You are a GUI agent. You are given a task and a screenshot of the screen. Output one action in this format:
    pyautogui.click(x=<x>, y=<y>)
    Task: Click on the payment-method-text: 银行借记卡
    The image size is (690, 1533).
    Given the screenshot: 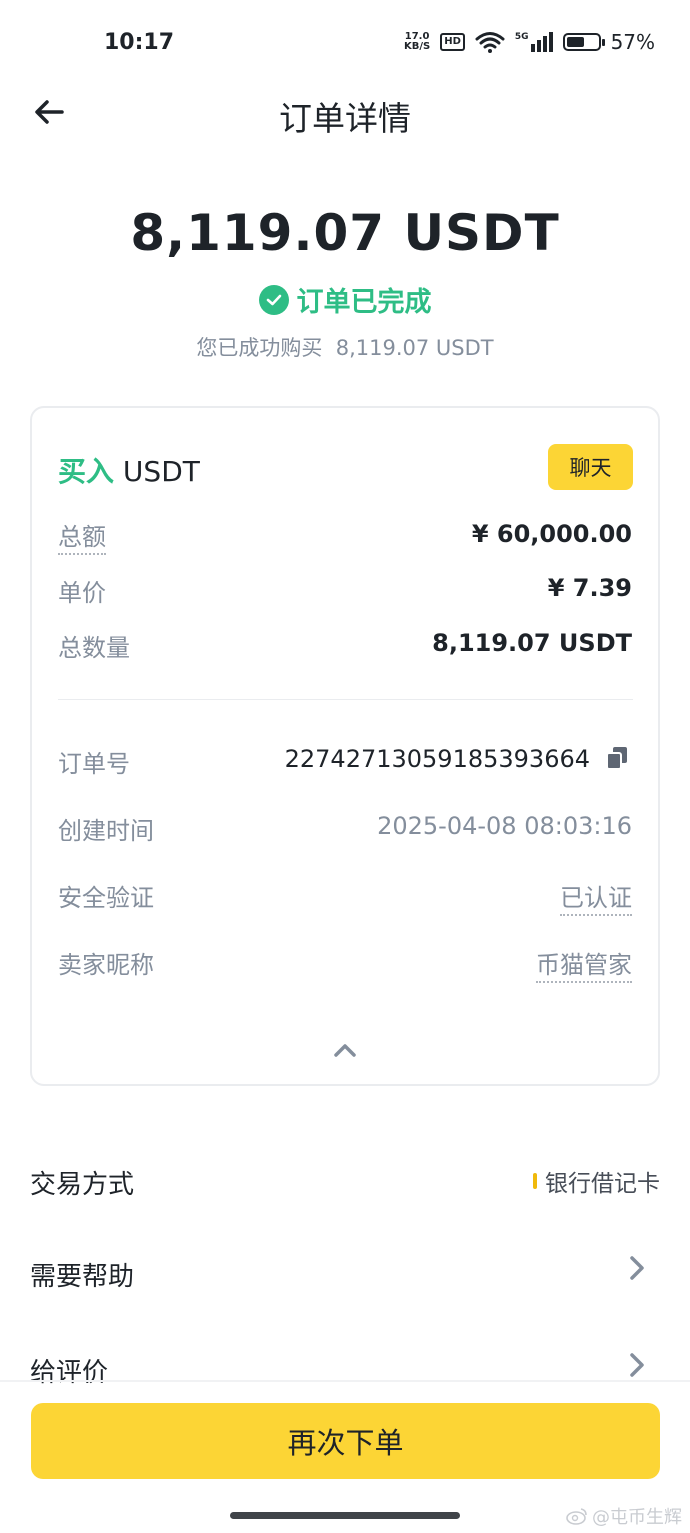 What is the action you would take?
    pyautogui.click(x=602, y=1184)
    